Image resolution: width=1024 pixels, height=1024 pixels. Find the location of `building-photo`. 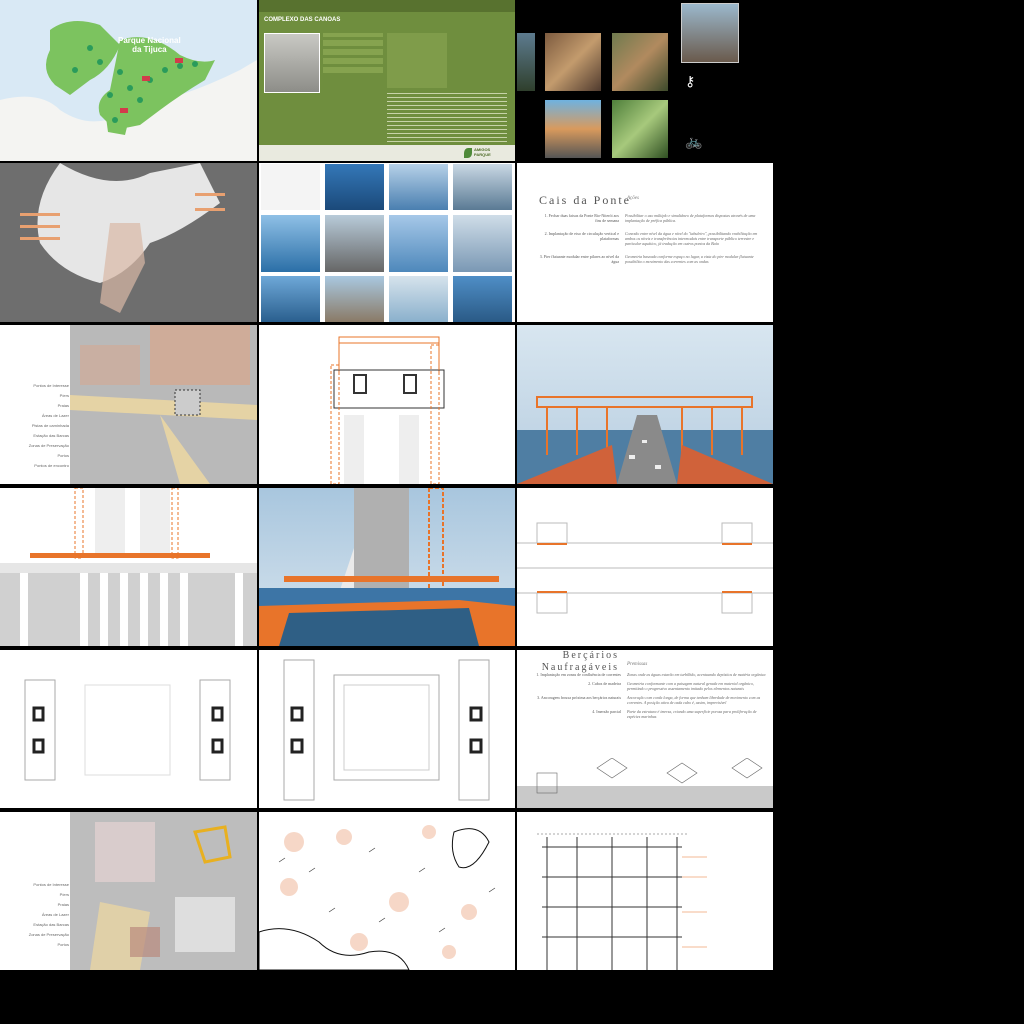

building-photo is located at coordinates (292, 63).